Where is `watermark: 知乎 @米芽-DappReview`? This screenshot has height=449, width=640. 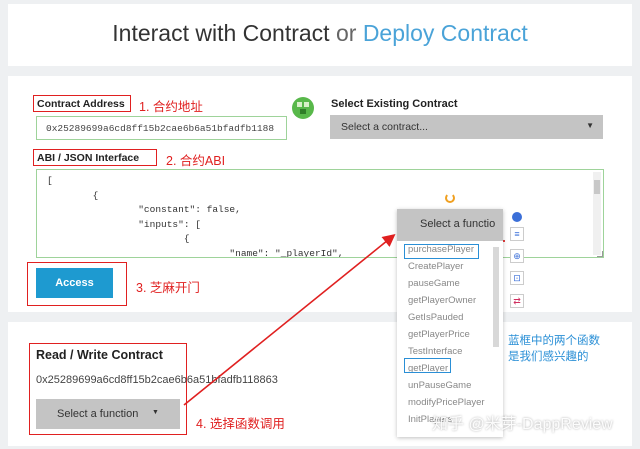
watermark: 知乎 @米芽-DappReview is located at coordinates (522, 424).